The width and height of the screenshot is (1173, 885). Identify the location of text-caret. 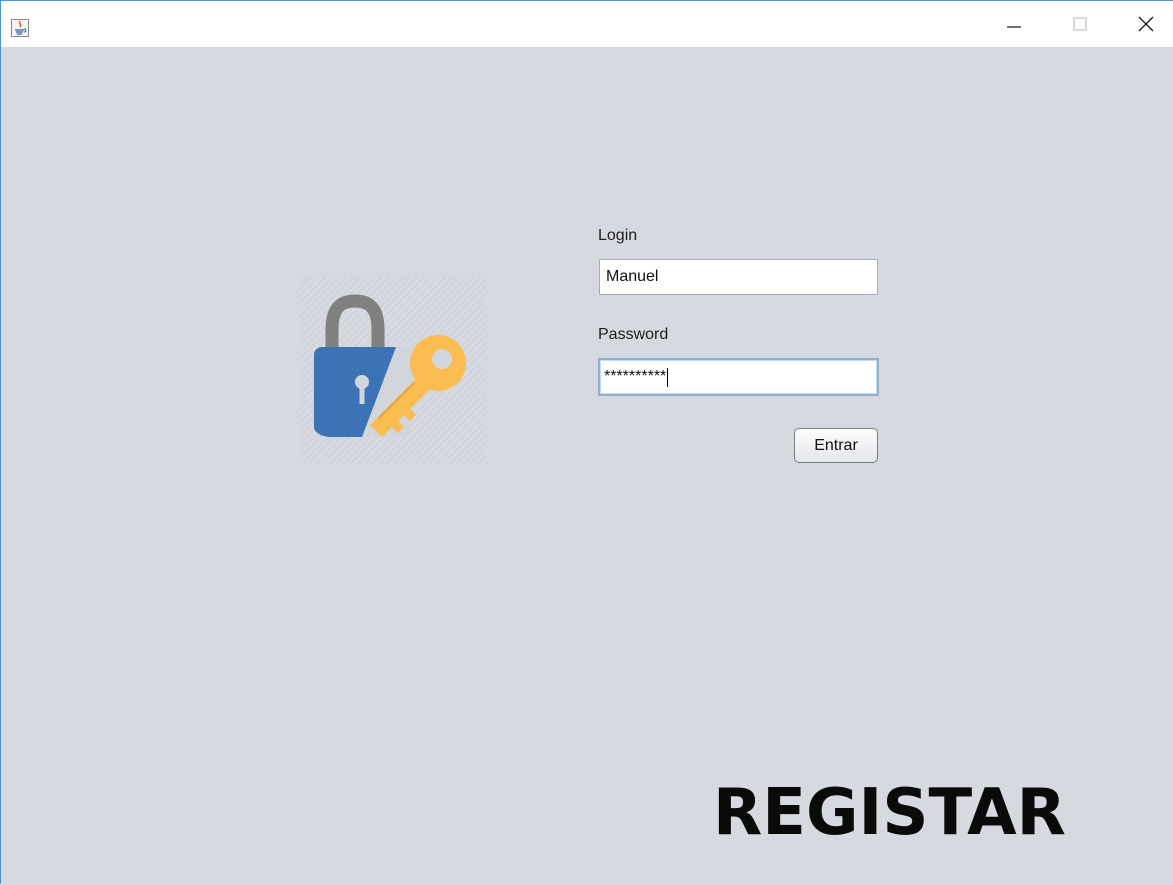
(668, 377).